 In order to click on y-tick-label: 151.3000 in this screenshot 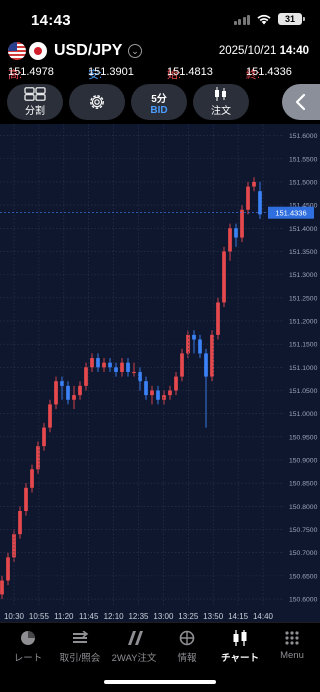, I will do `click(303, 275)`.